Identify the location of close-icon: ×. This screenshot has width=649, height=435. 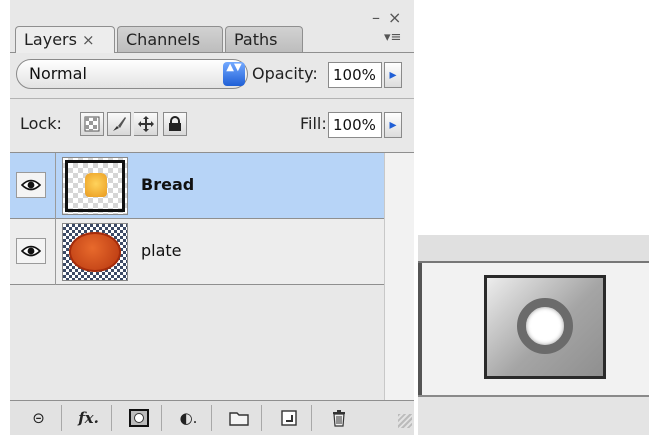
(394, 18).